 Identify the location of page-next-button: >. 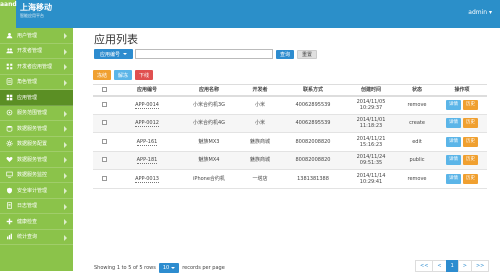
(464, 266).